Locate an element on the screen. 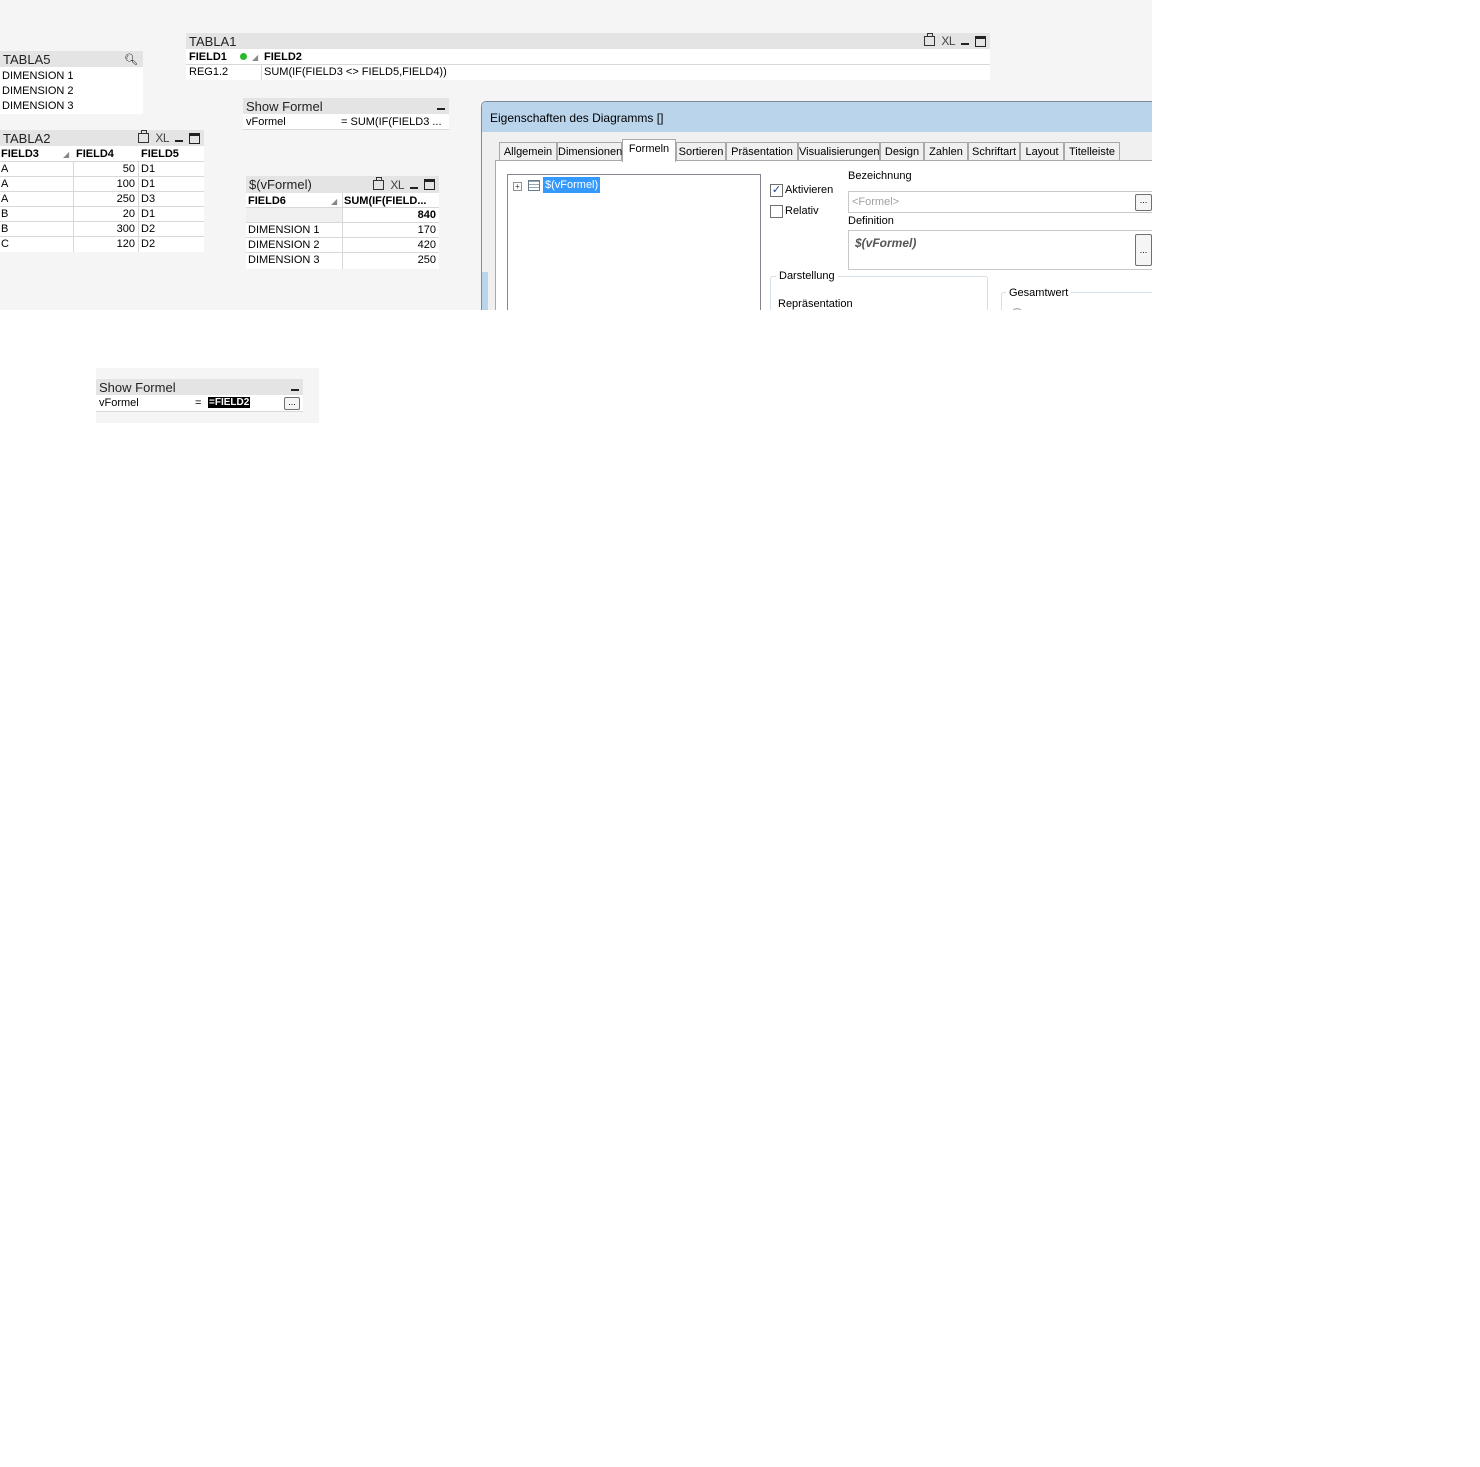 The height and width of the screenshot is (1467, 1480). table-cell: REG1.2 is located at coordinates (209, 72).